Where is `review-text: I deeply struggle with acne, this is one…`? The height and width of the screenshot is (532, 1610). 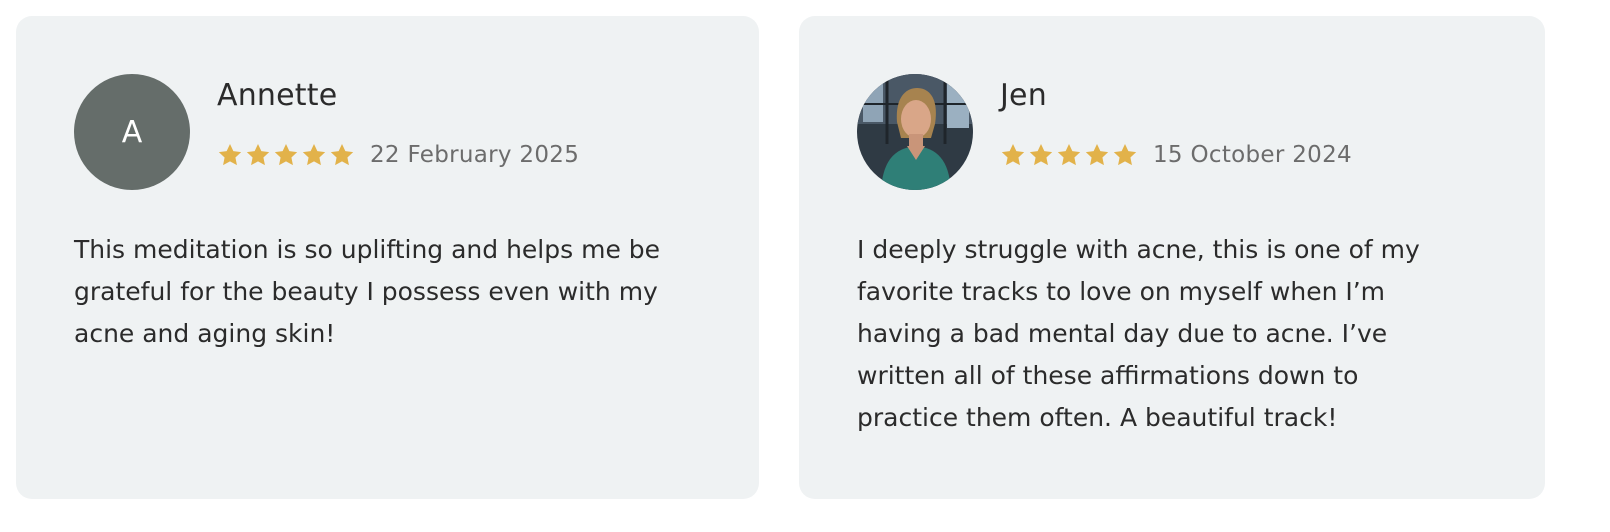 review-text: I deeply struggle with acne, this is one… is located at coordinates (1138, 333).